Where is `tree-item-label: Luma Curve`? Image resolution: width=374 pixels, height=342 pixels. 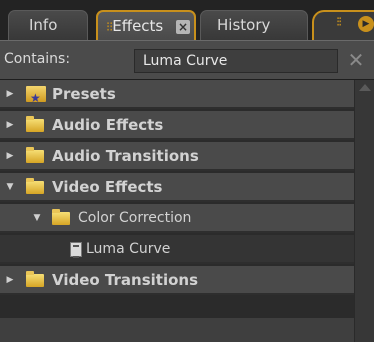
tree-item-label: Luma Curve is located at coordinates (128, 249).